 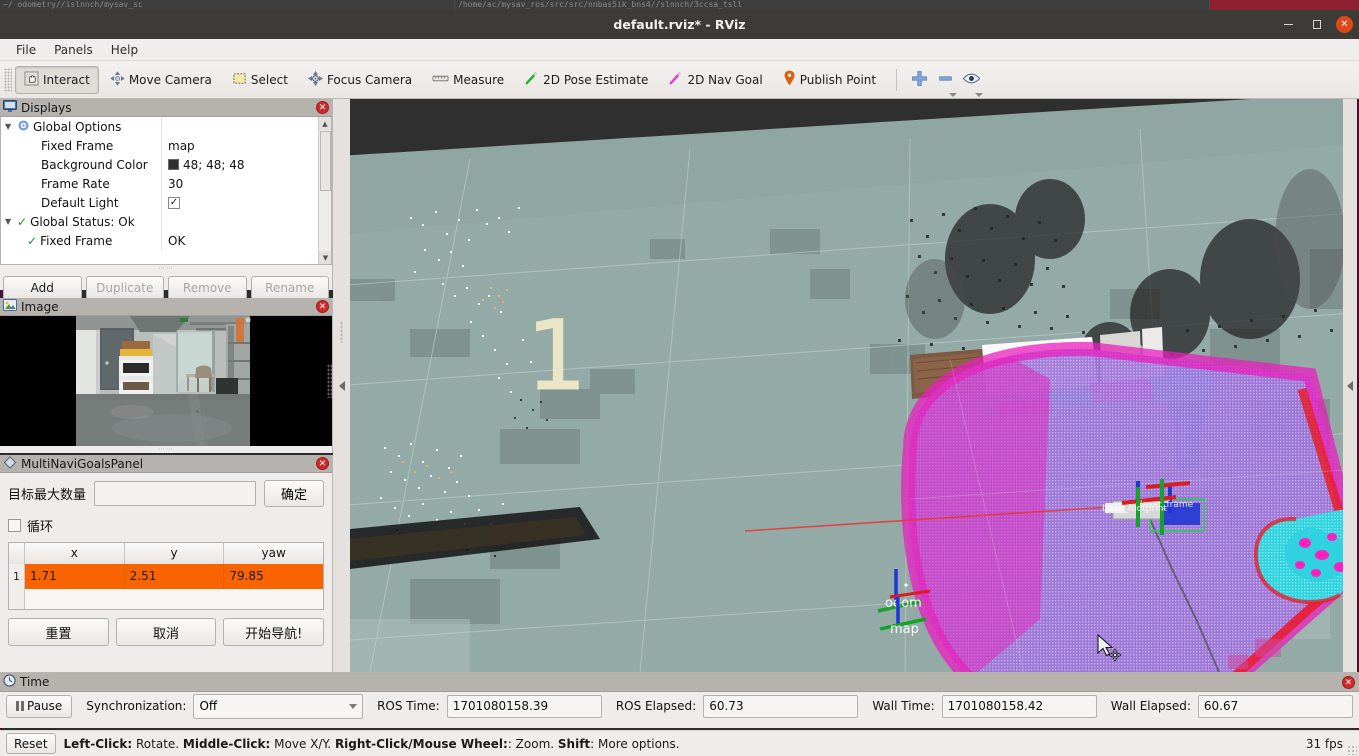 I want to click on tool-properties-button, so click(x=971, y=82).